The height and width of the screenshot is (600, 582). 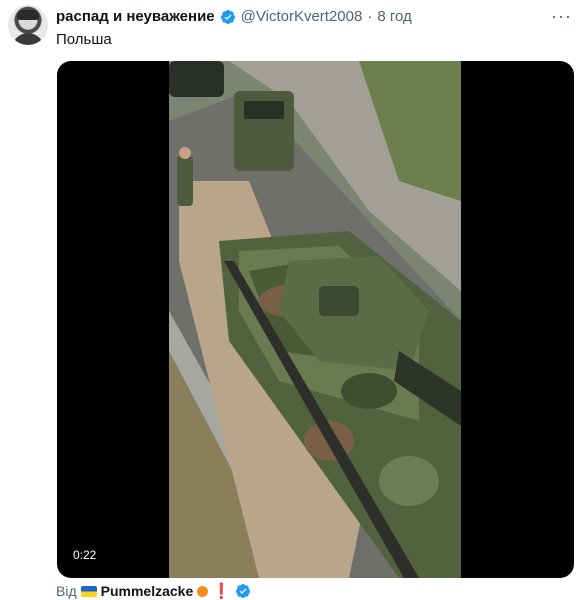 What do you see at coordinates (147, 591) in the screenshot?
I see `attribution-user: Pummelzacke` at bounding box center [147, 591].